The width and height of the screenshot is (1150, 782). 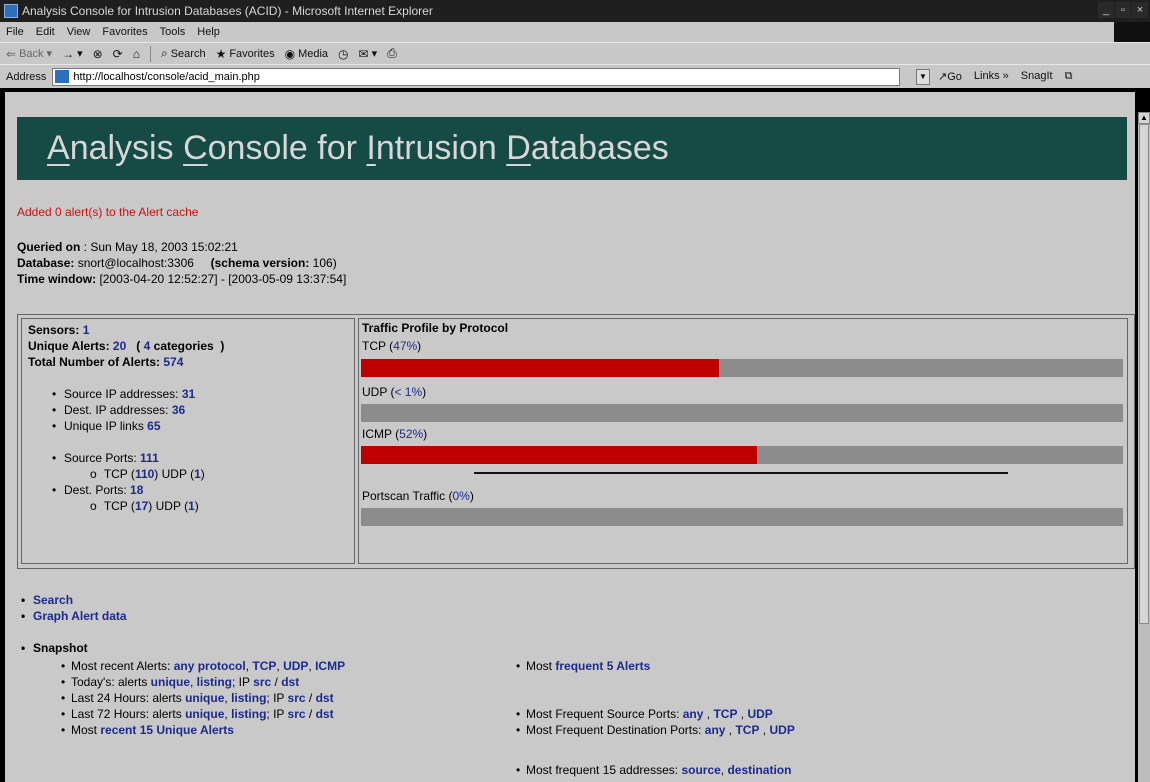 I want to click on unique-alerts-label: Unique Alerts:, so click(x=69, y=346).